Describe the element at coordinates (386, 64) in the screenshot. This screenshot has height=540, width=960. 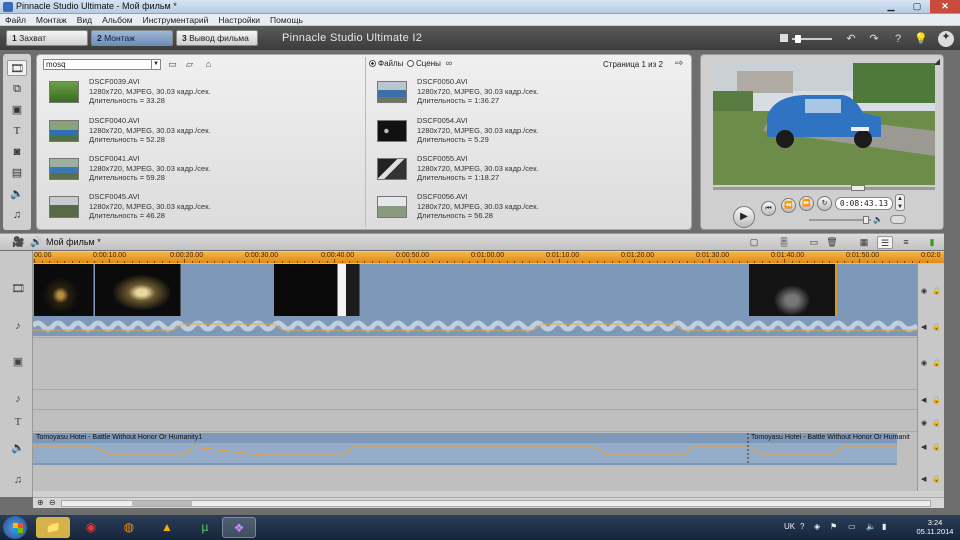
I see `files-radio: Файлы` at that location.